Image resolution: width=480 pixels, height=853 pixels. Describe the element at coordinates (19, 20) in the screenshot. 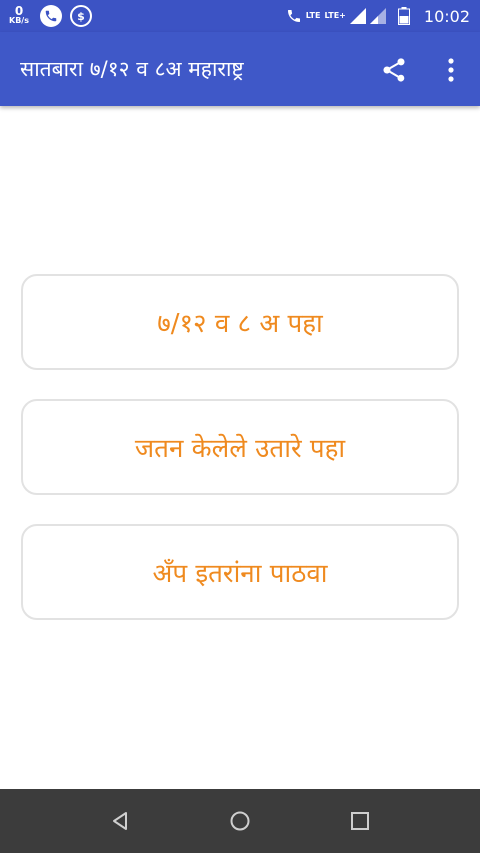

I see `network-speed-unit: KB/s` at that location.